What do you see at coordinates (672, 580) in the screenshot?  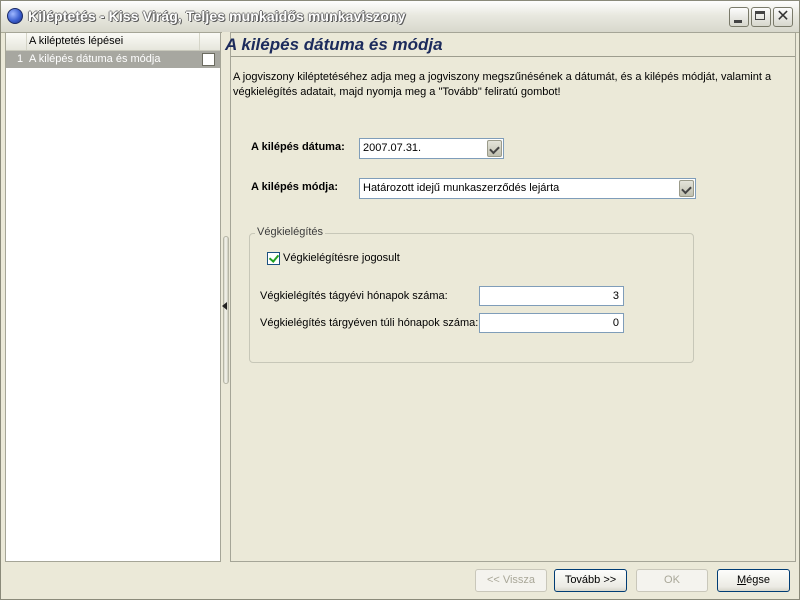 I see `ok-button: OK` at bounding box center [672, 580].